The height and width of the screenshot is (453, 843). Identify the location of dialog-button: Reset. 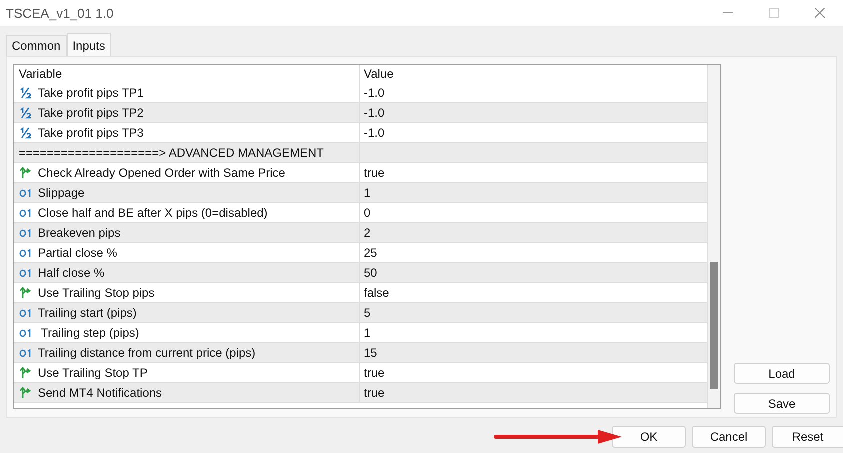
(807, 437).